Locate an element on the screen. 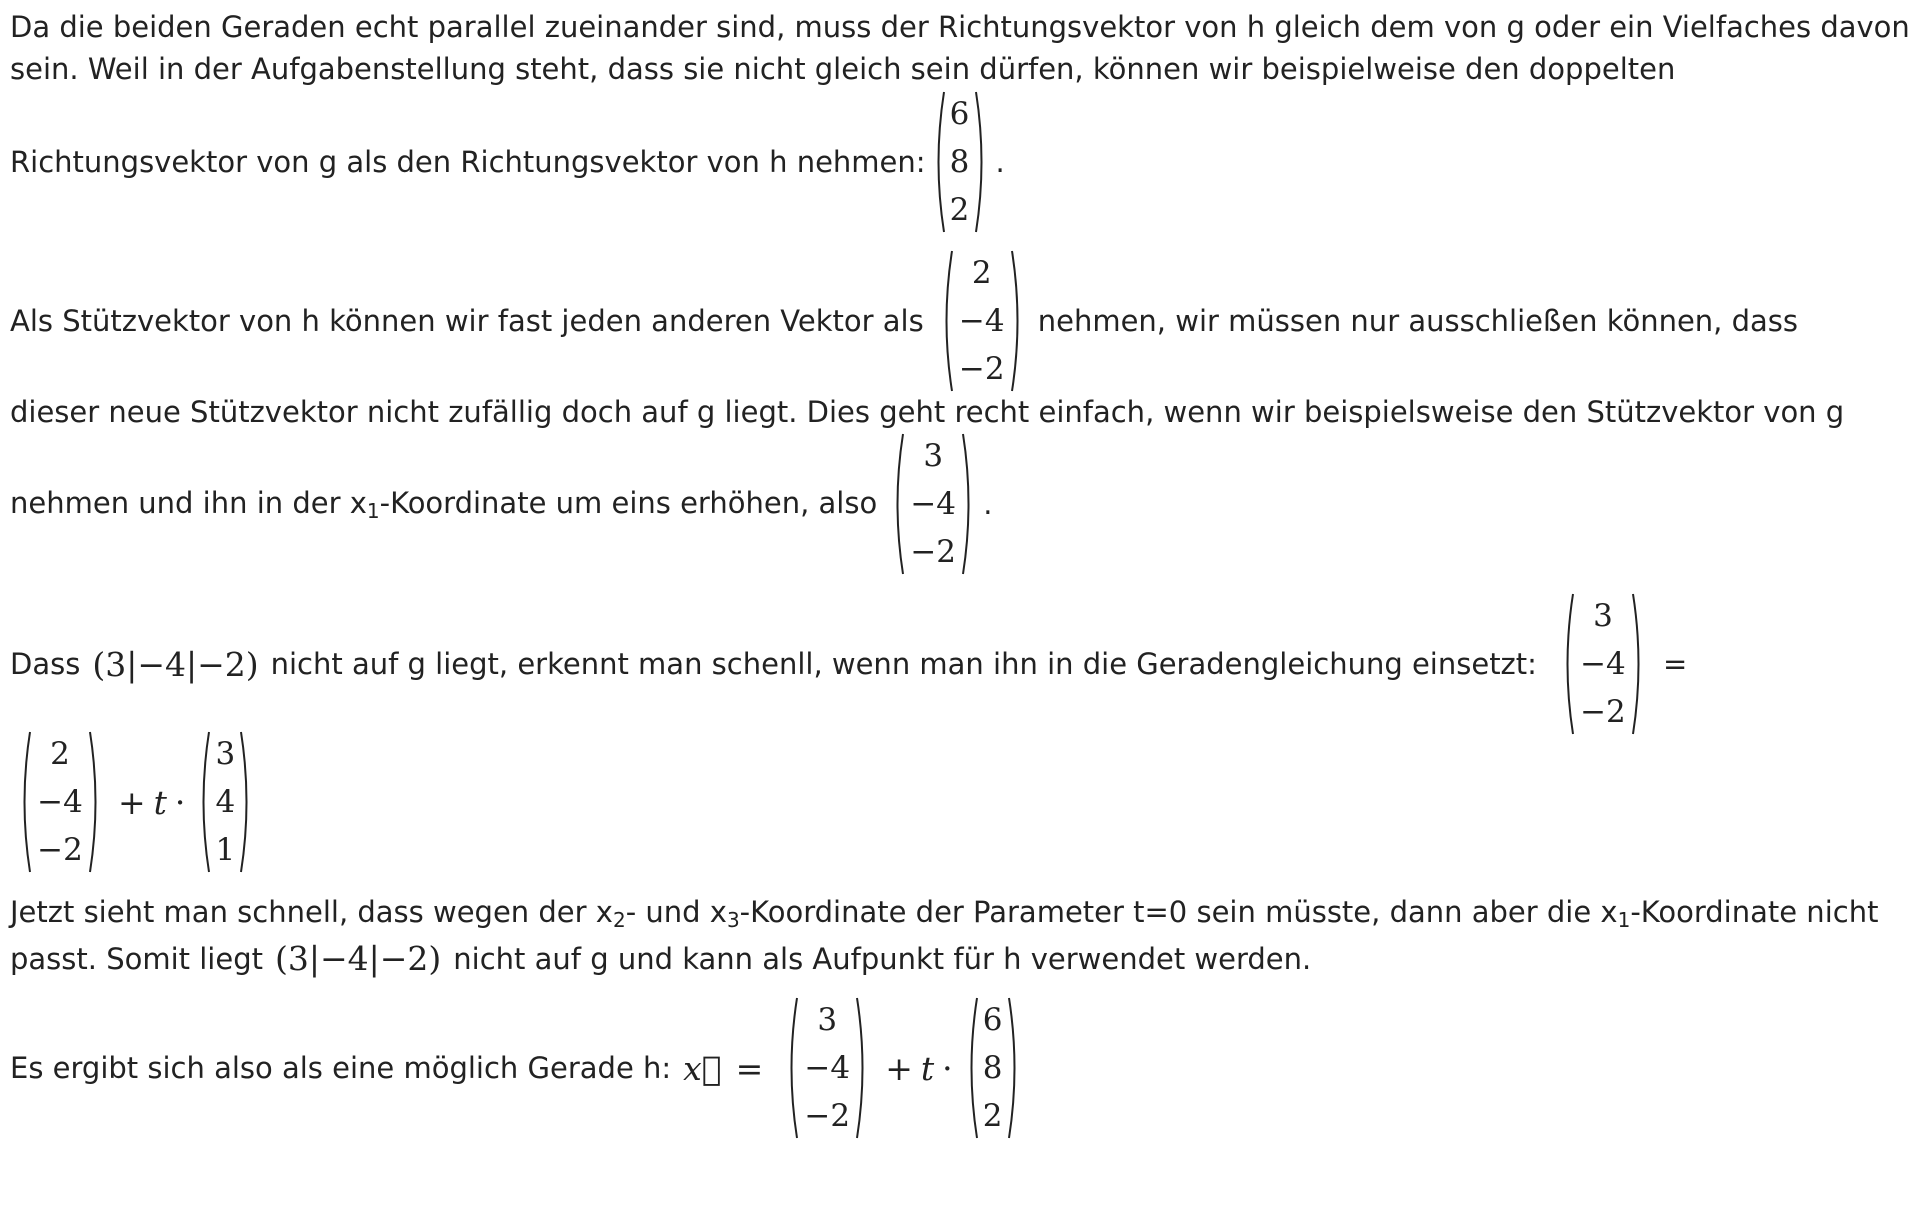  vector-entry: 4 is located at coordinates (225, 802).